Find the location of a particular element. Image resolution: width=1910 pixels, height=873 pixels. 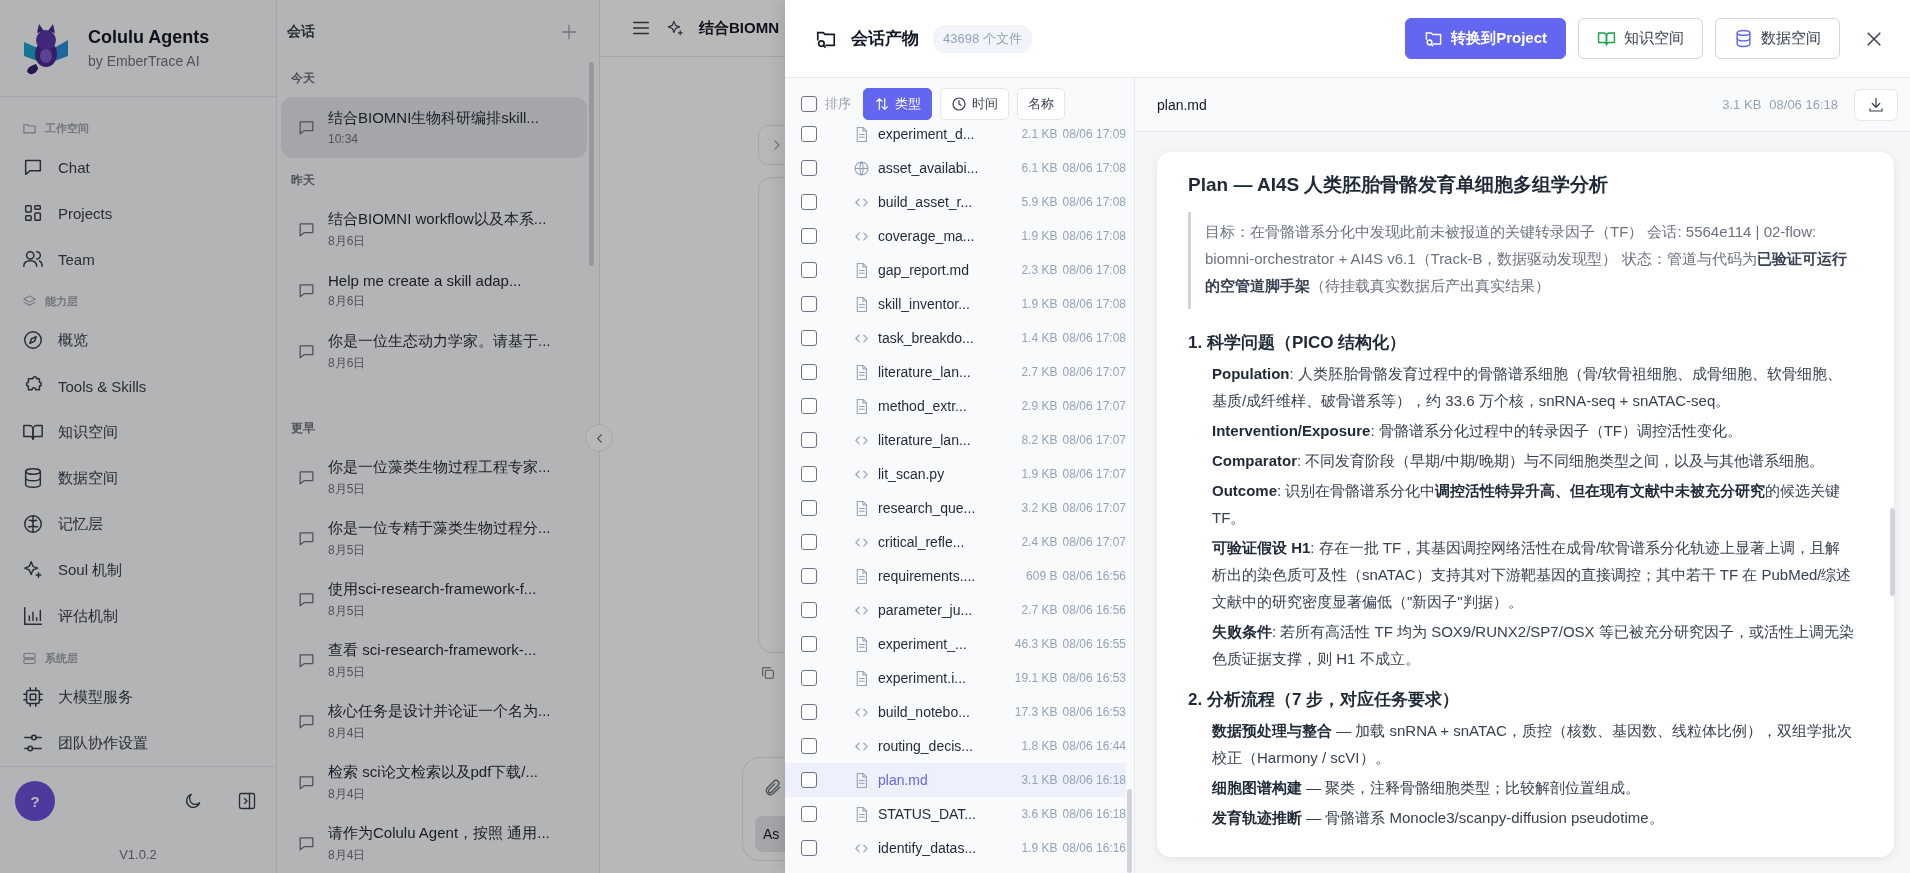

conversation-item: Help me create a skill adap... 8月6日 is located at coordinates (434, 290).